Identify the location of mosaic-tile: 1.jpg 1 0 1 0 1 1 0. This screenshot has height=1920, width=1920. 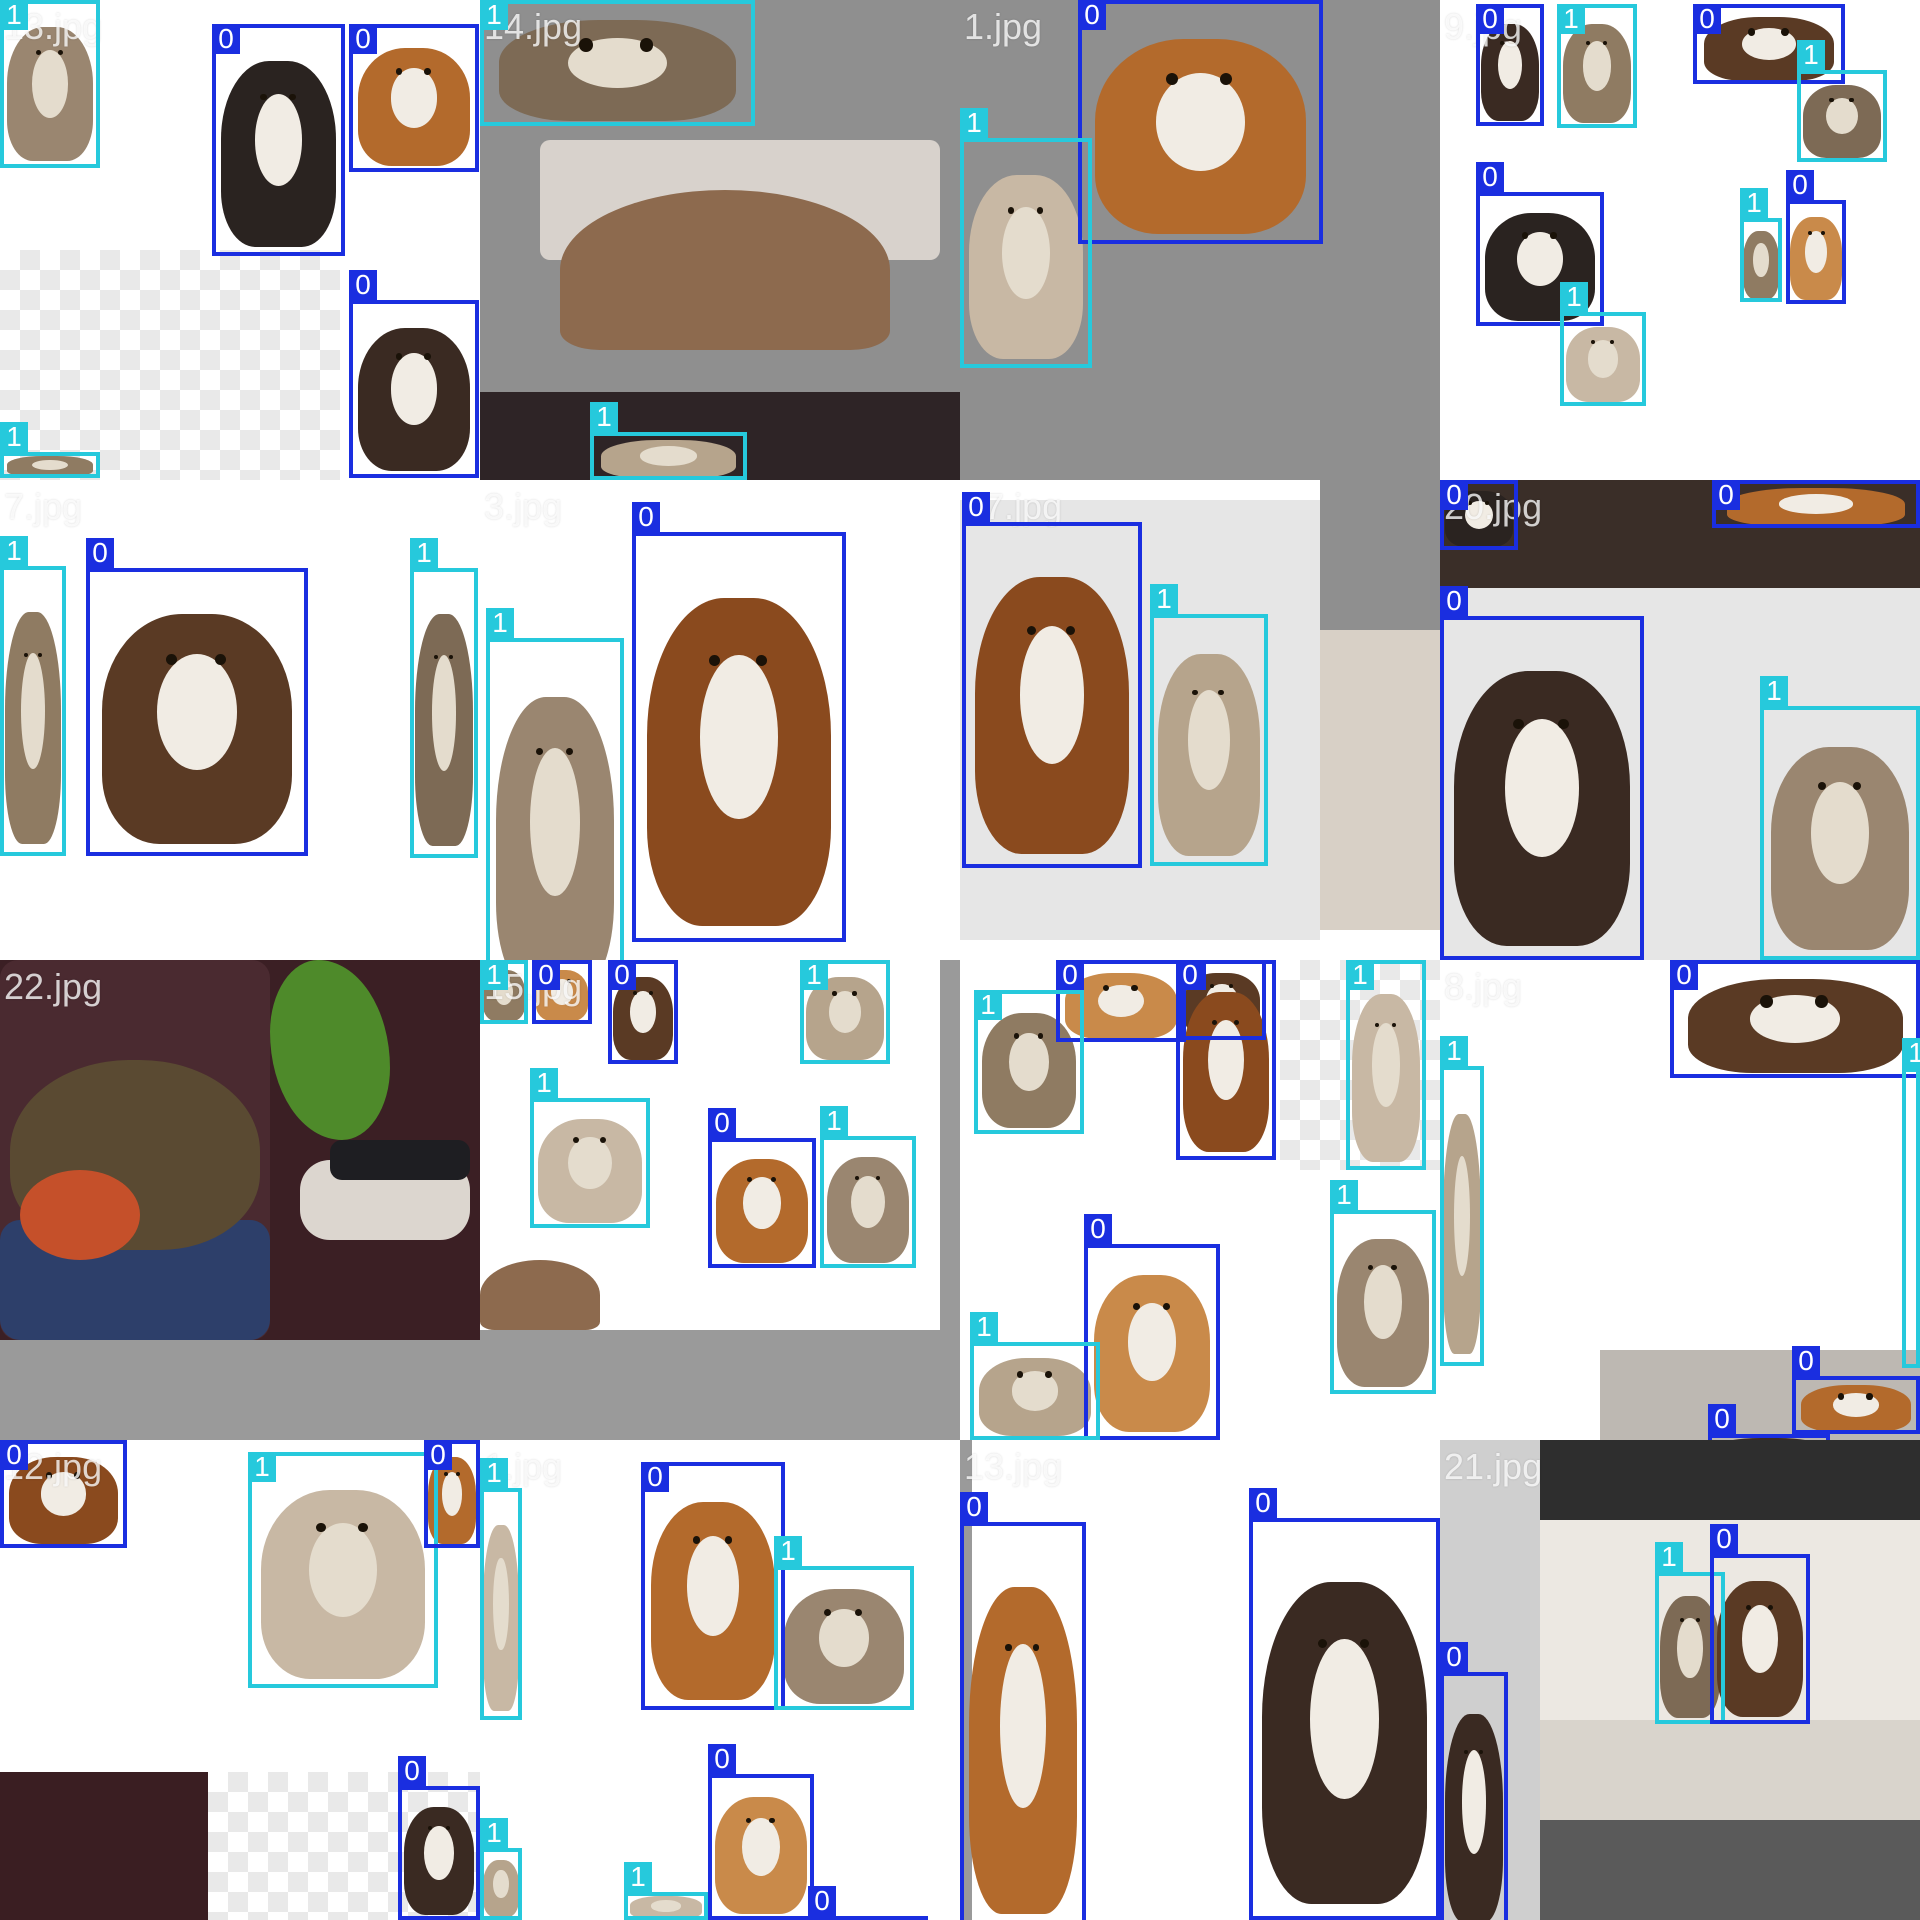
(720, 1680).